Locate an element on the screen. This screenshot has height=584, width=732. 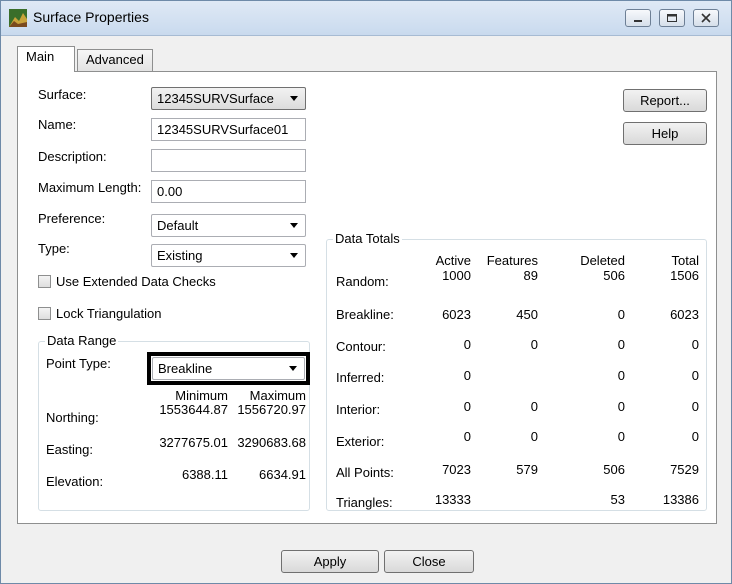
all-points-label: All Points: is located at coordinates (365, 472).